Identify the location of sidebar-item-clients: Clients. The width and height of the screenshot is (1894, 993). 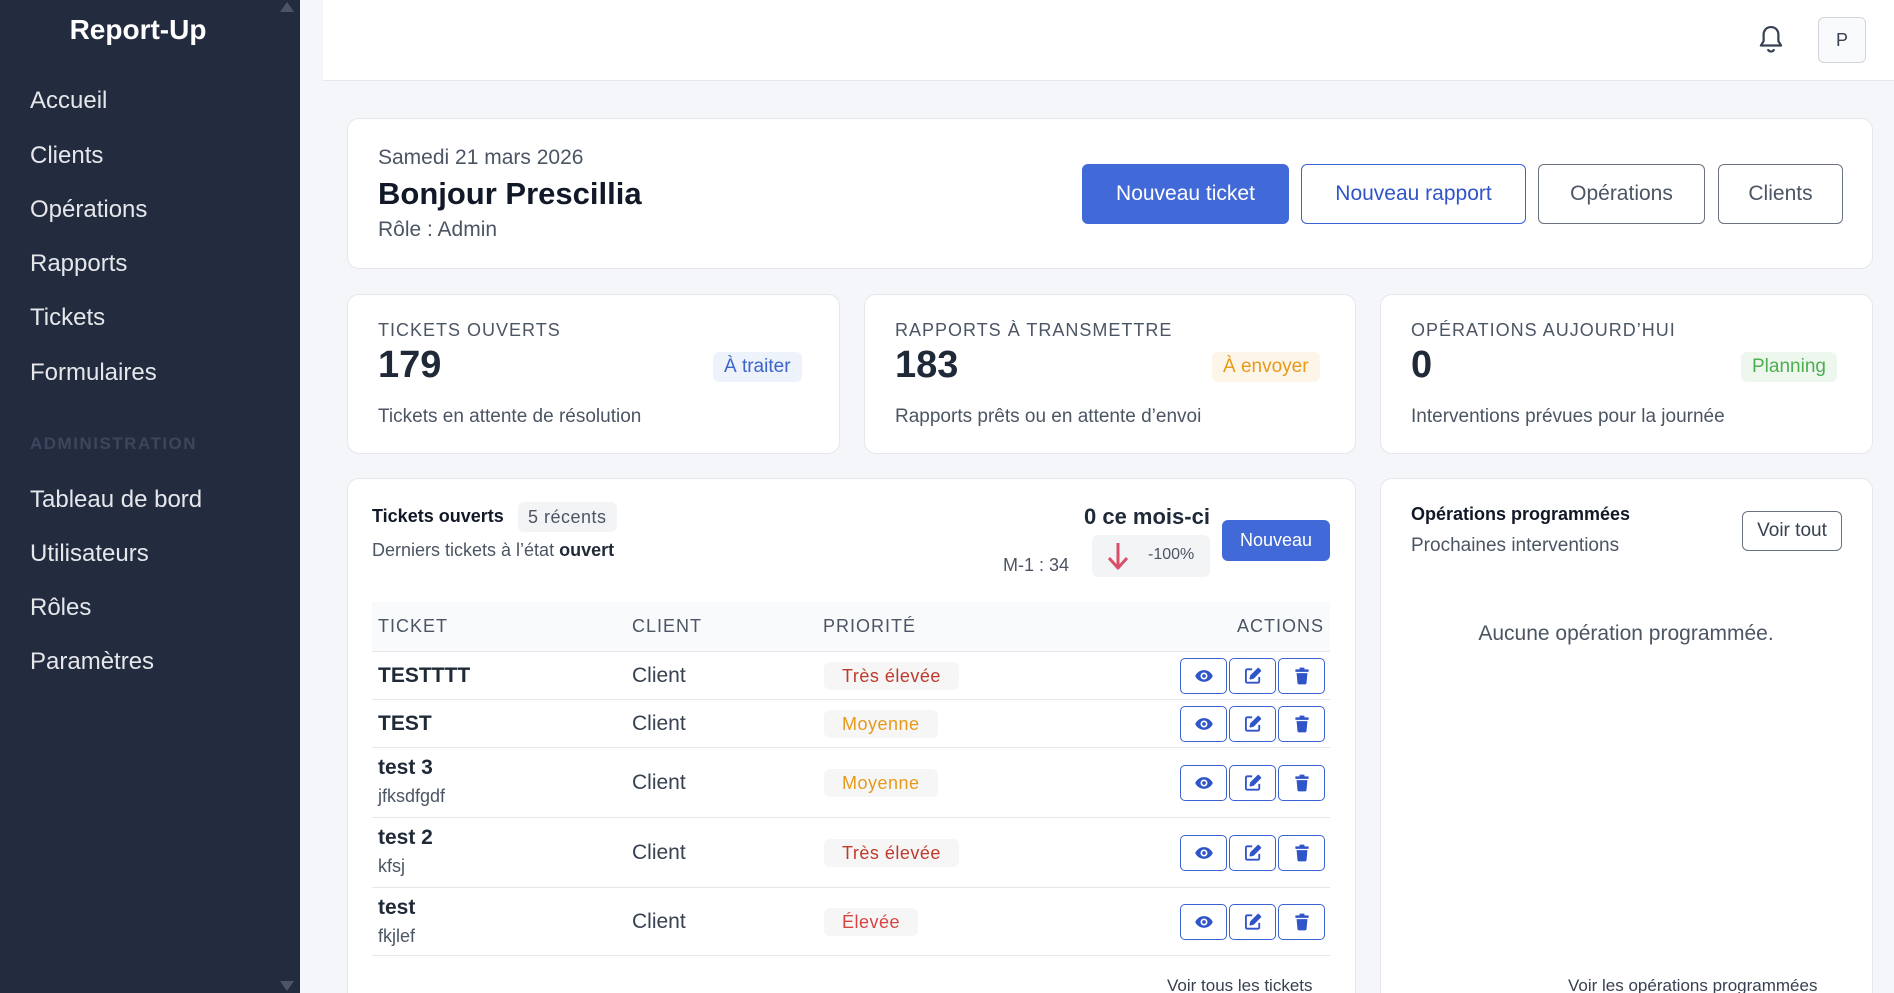
(66, 156).